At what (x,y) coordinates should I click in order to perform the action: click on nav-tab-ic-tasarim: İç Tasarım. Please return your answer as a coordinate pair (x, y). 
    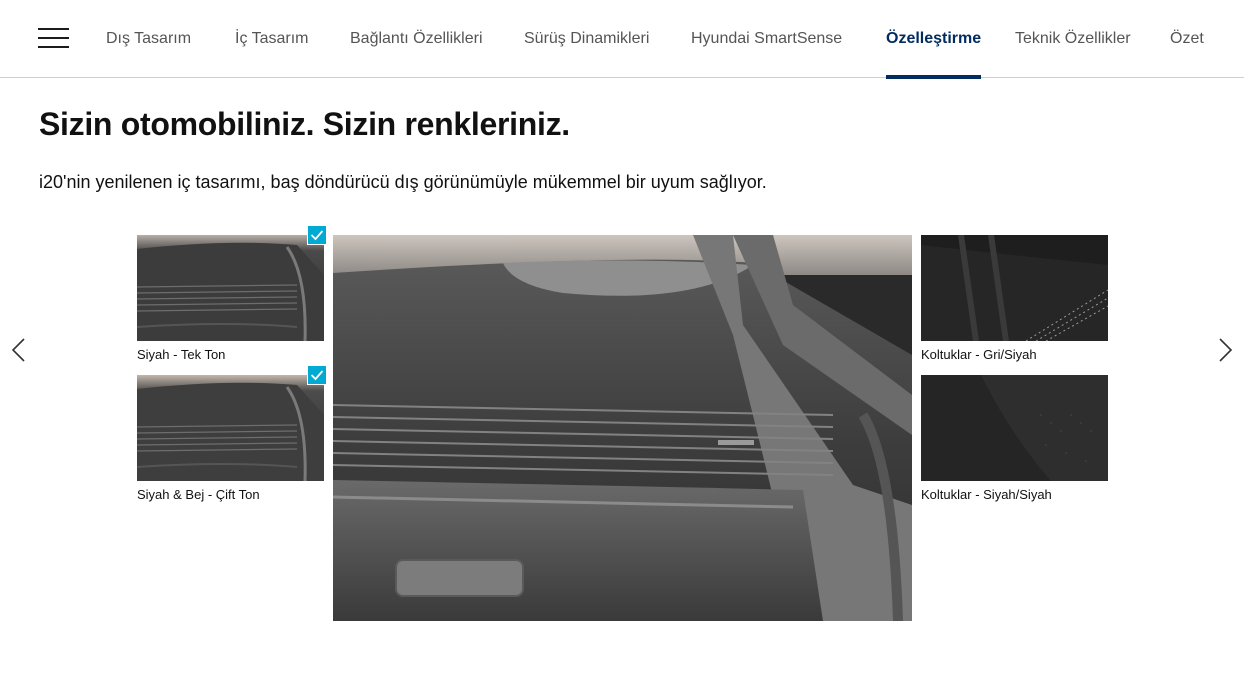
    Looking at the image, I should click on (272, 39).